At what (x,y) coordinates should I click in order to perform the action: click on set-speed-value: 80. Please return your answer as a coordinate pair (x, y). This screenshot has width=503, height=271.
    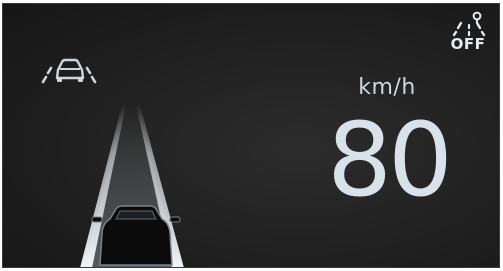
    Looking at the image, I should click on (390, 160).